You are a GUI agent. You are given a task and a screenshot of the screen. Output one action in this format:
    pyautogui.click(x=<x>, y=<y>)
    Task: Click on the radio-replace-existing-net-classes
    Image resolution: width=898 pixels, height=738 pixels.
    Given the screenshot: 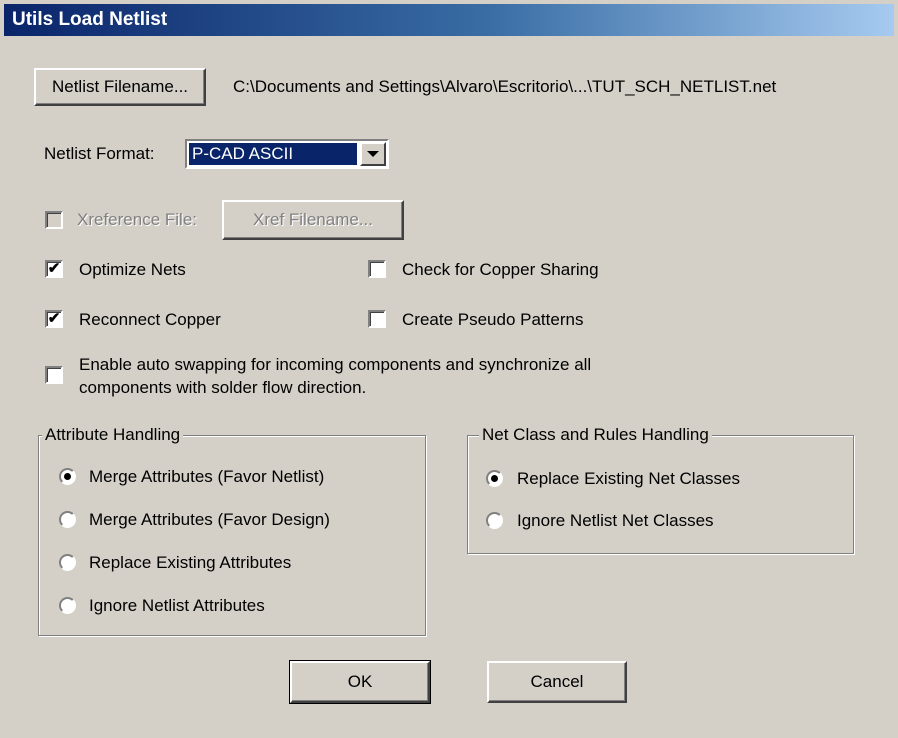 What is the action you would take?
    pyautogui.click(x=494, y=478)
    